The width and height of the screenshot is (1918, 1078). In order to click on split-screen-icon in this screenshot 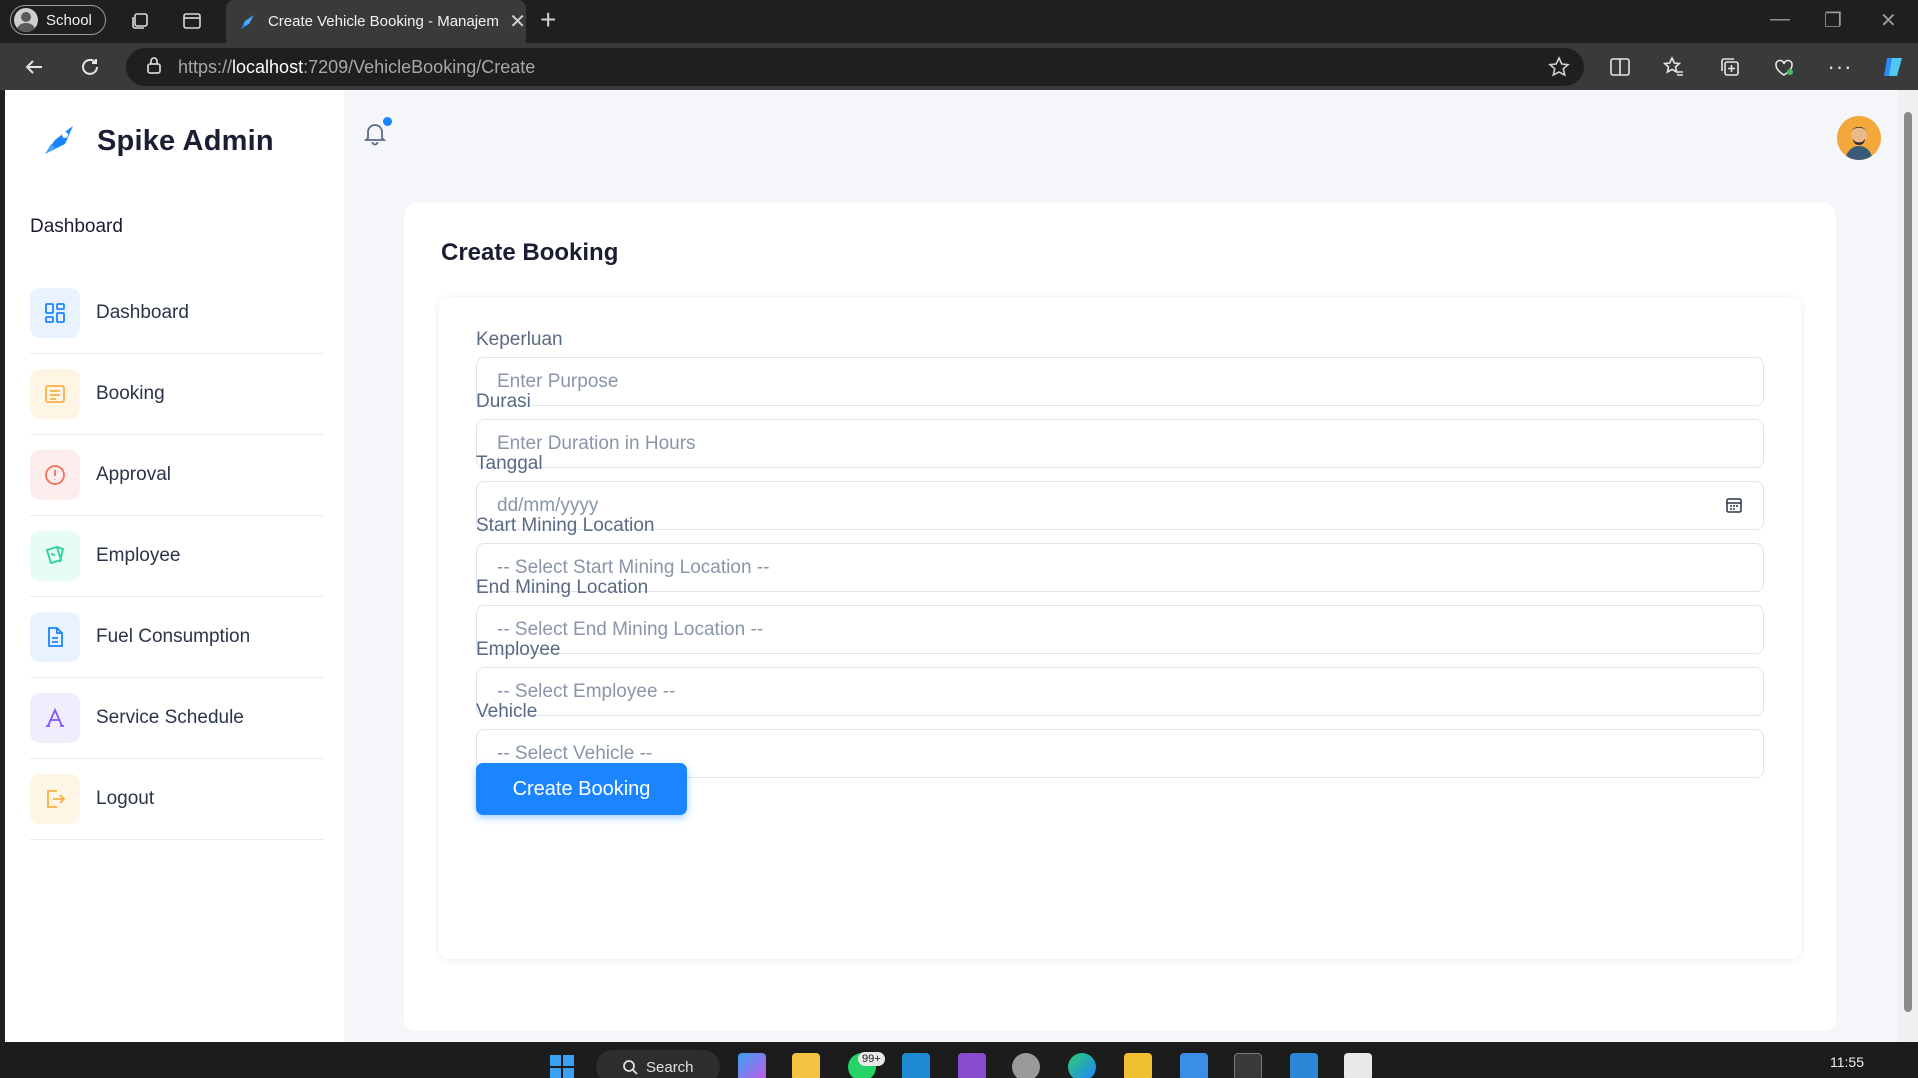, I will do `click(1620, 67)`.